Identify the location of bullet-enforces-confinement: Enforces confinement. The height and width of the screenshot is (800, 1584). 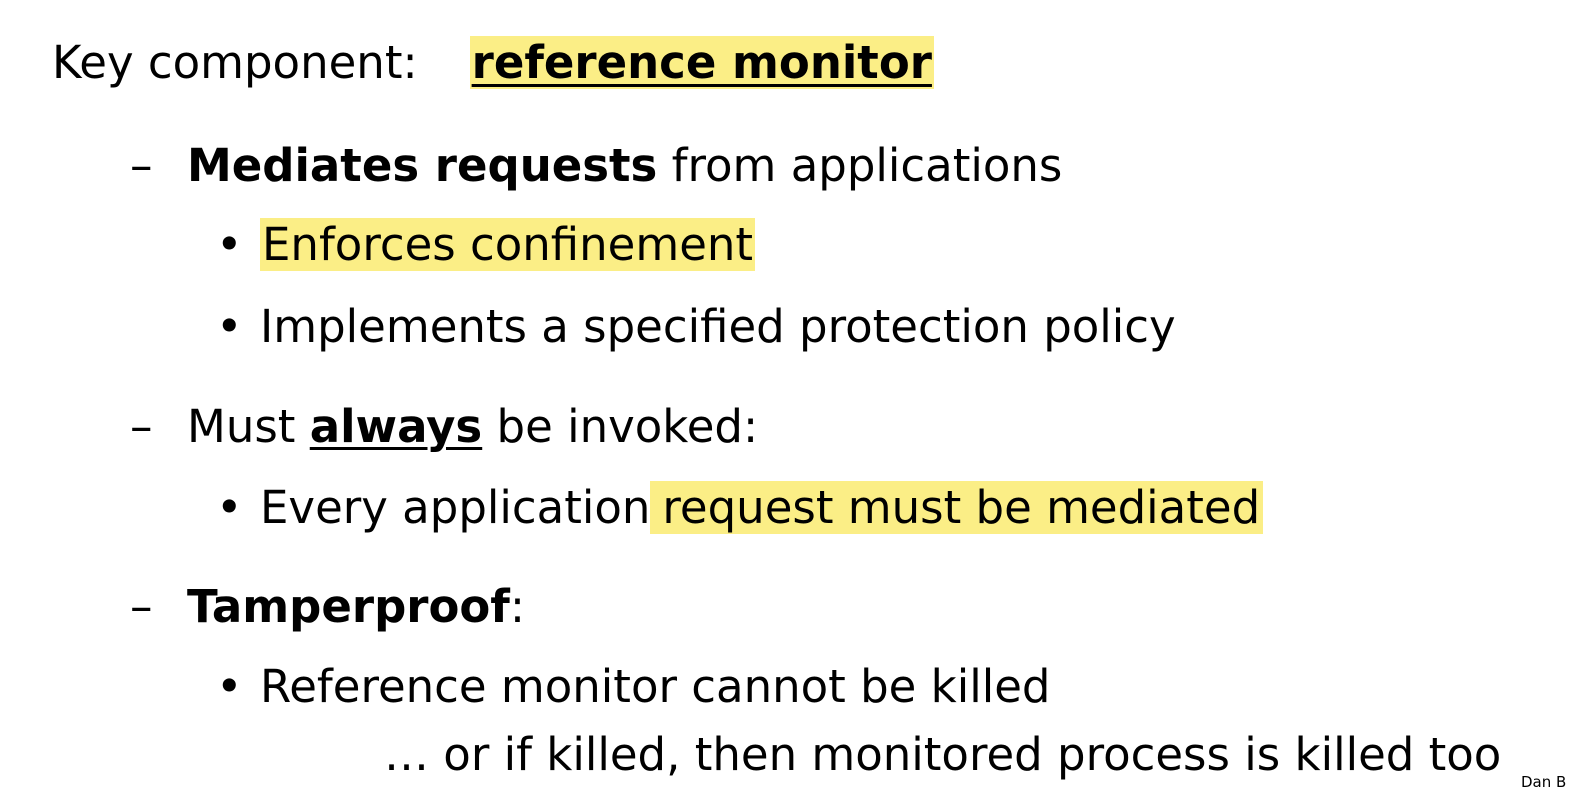
(508, 244).